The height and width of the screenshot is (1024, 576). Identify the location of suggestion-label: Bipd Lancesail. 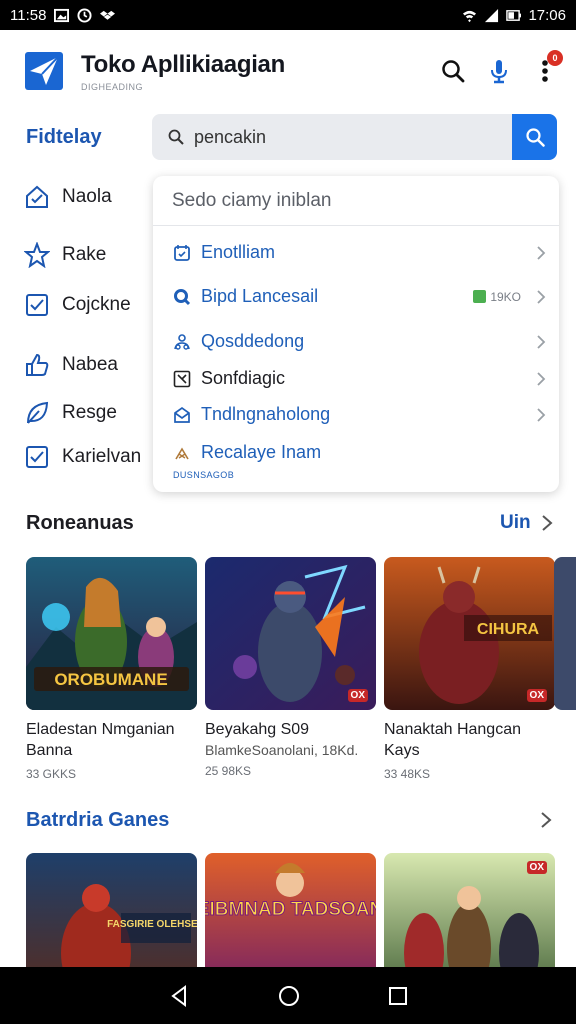
(260, 296).